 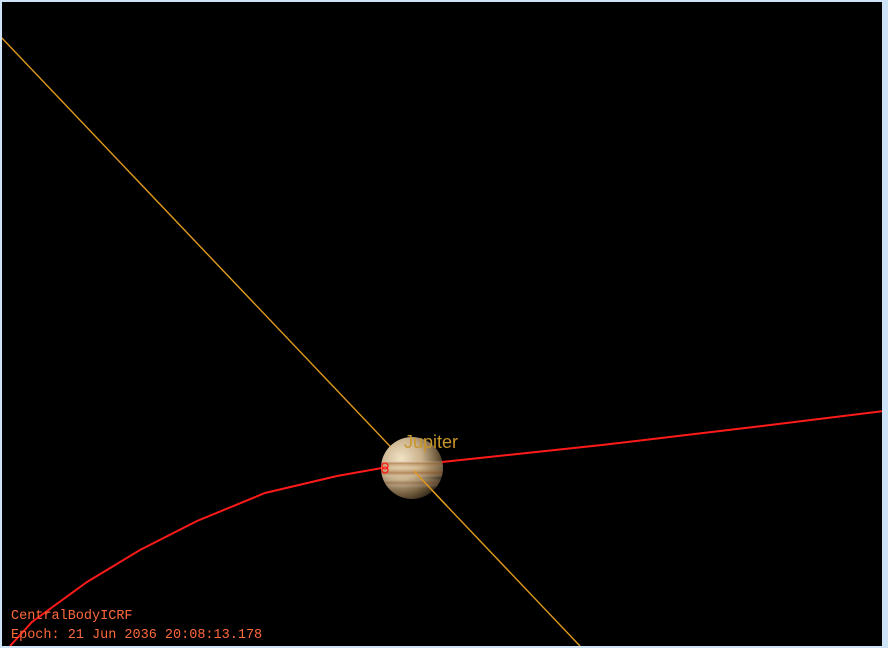 What do you see at coordinates (72, 616) in the screenshot?
I see `reference-frame-text: CentralBodyICRF` at bounding box center [72, 616].